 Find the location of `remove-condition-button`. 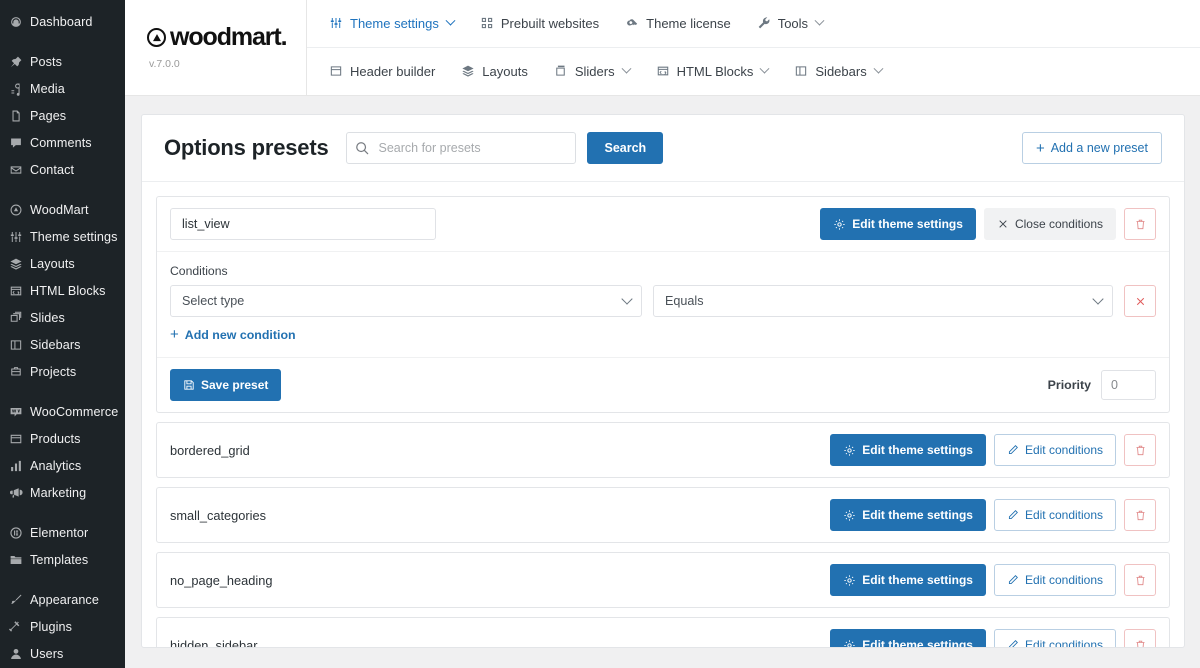

remove-condition-button is located at coordinates (1140, 301).